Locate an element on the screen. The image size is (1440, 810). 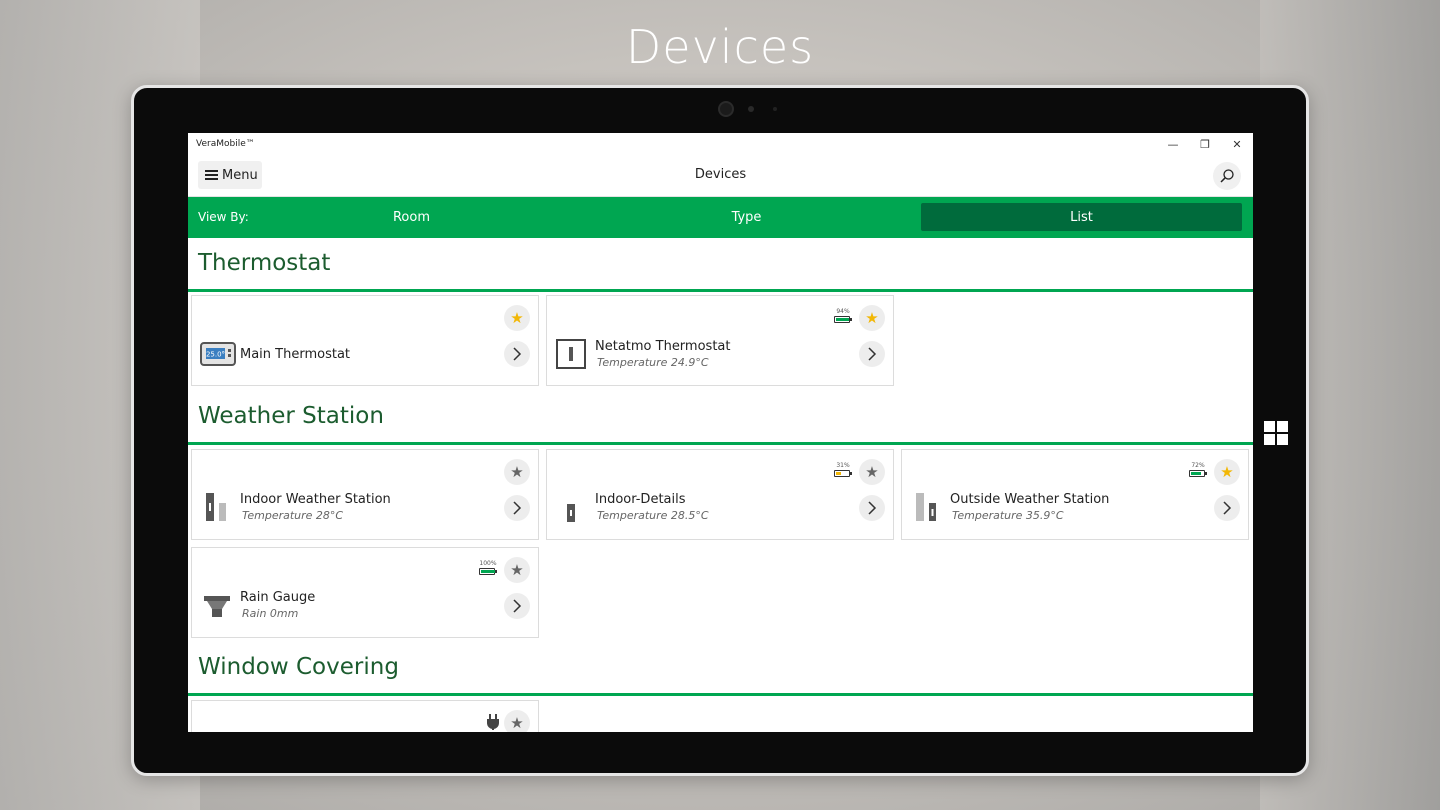
app-bar: Menu Devices is located at coordinates (720, 176).